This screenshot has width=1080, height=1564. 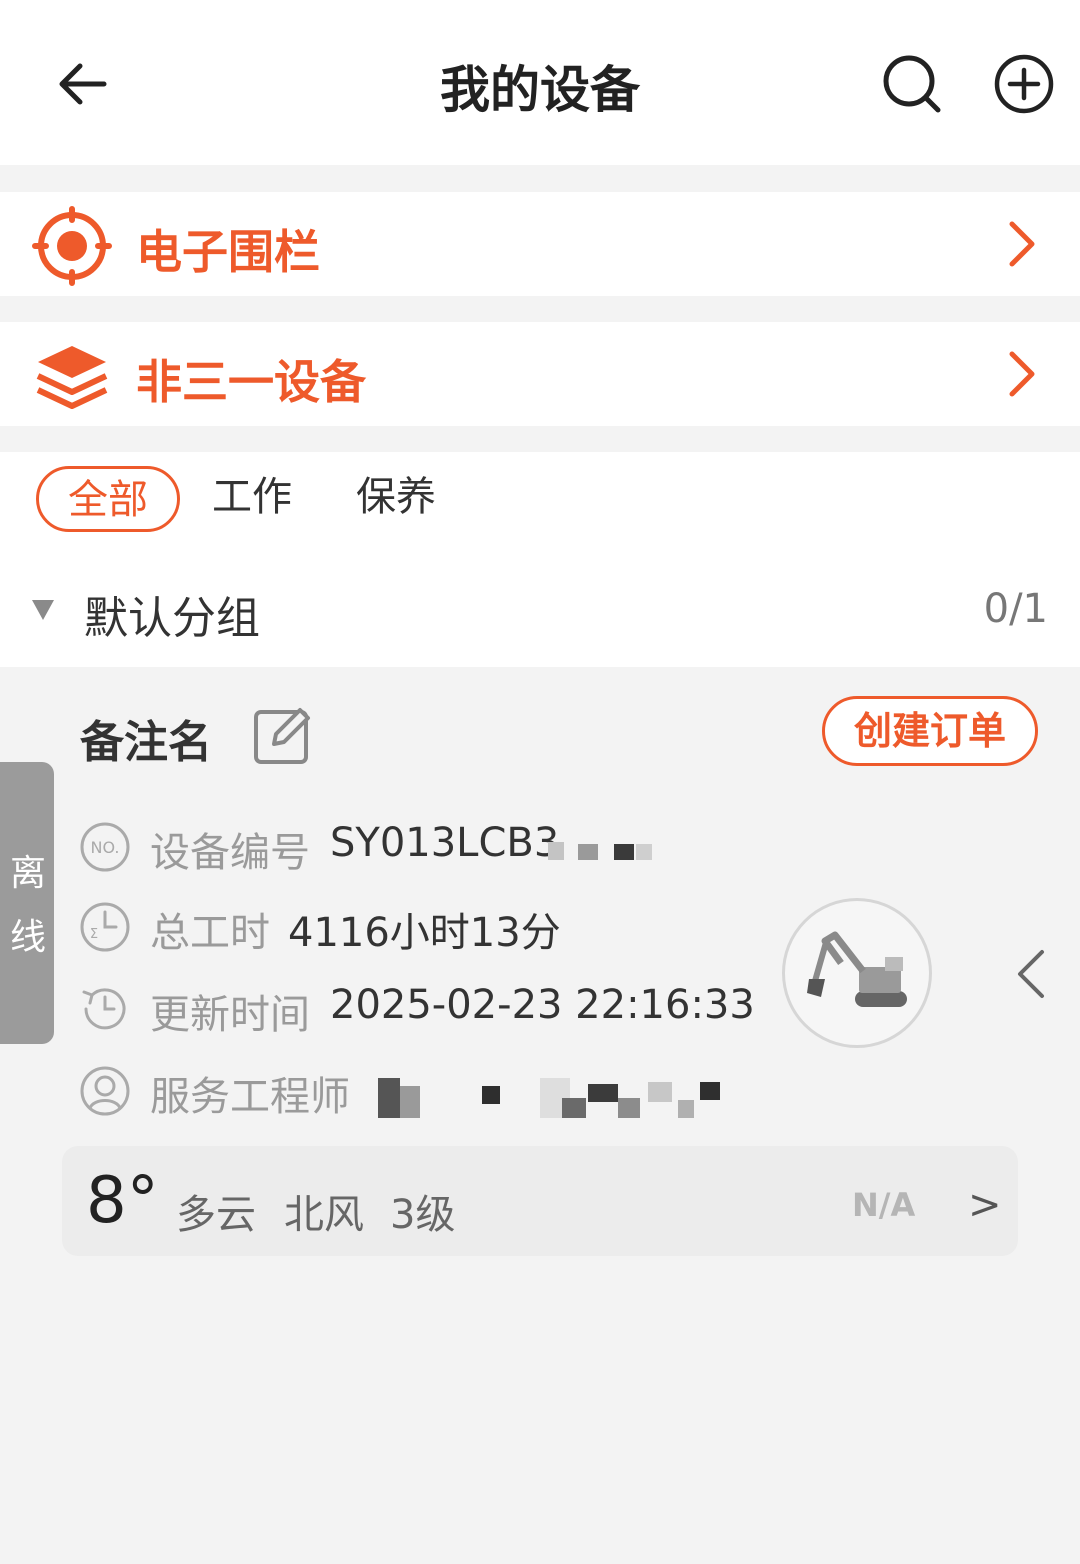 I want to click on geofence-target-icon, so click(x=72, y=246).